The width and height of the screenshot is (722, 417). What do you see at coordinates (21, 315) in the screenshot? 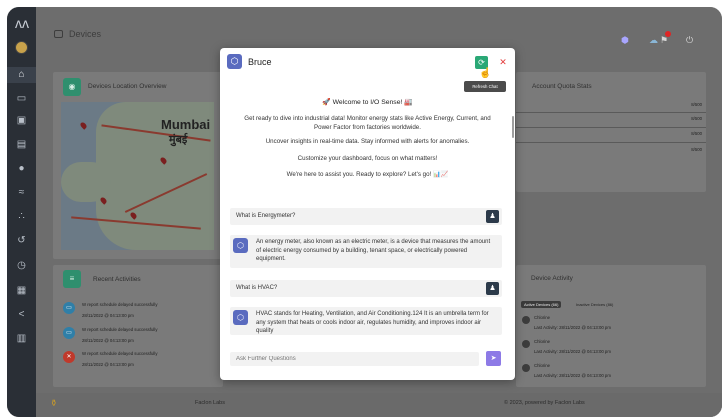
I see `share-icon: <` at bounding box center [21, 315].